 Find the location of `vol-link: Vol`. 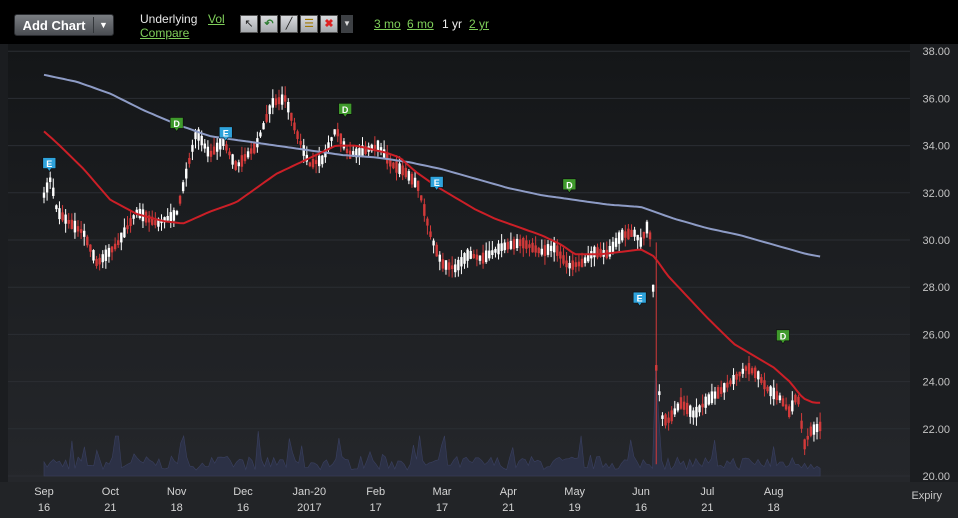

vol-link: Vol is located at coordinates (216, 19).